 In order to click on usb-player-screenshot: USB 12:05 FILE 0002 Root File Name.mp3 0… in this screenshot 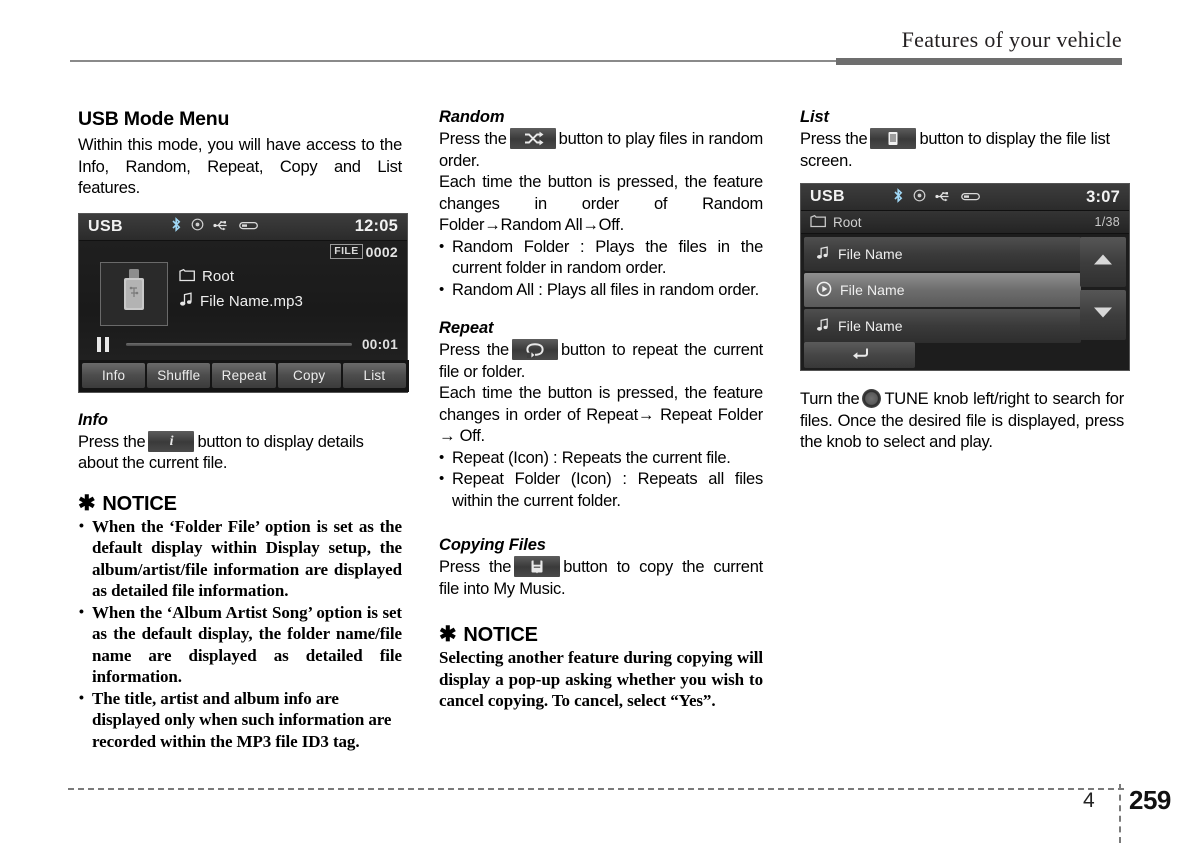, I will do `click(243, 302)`.